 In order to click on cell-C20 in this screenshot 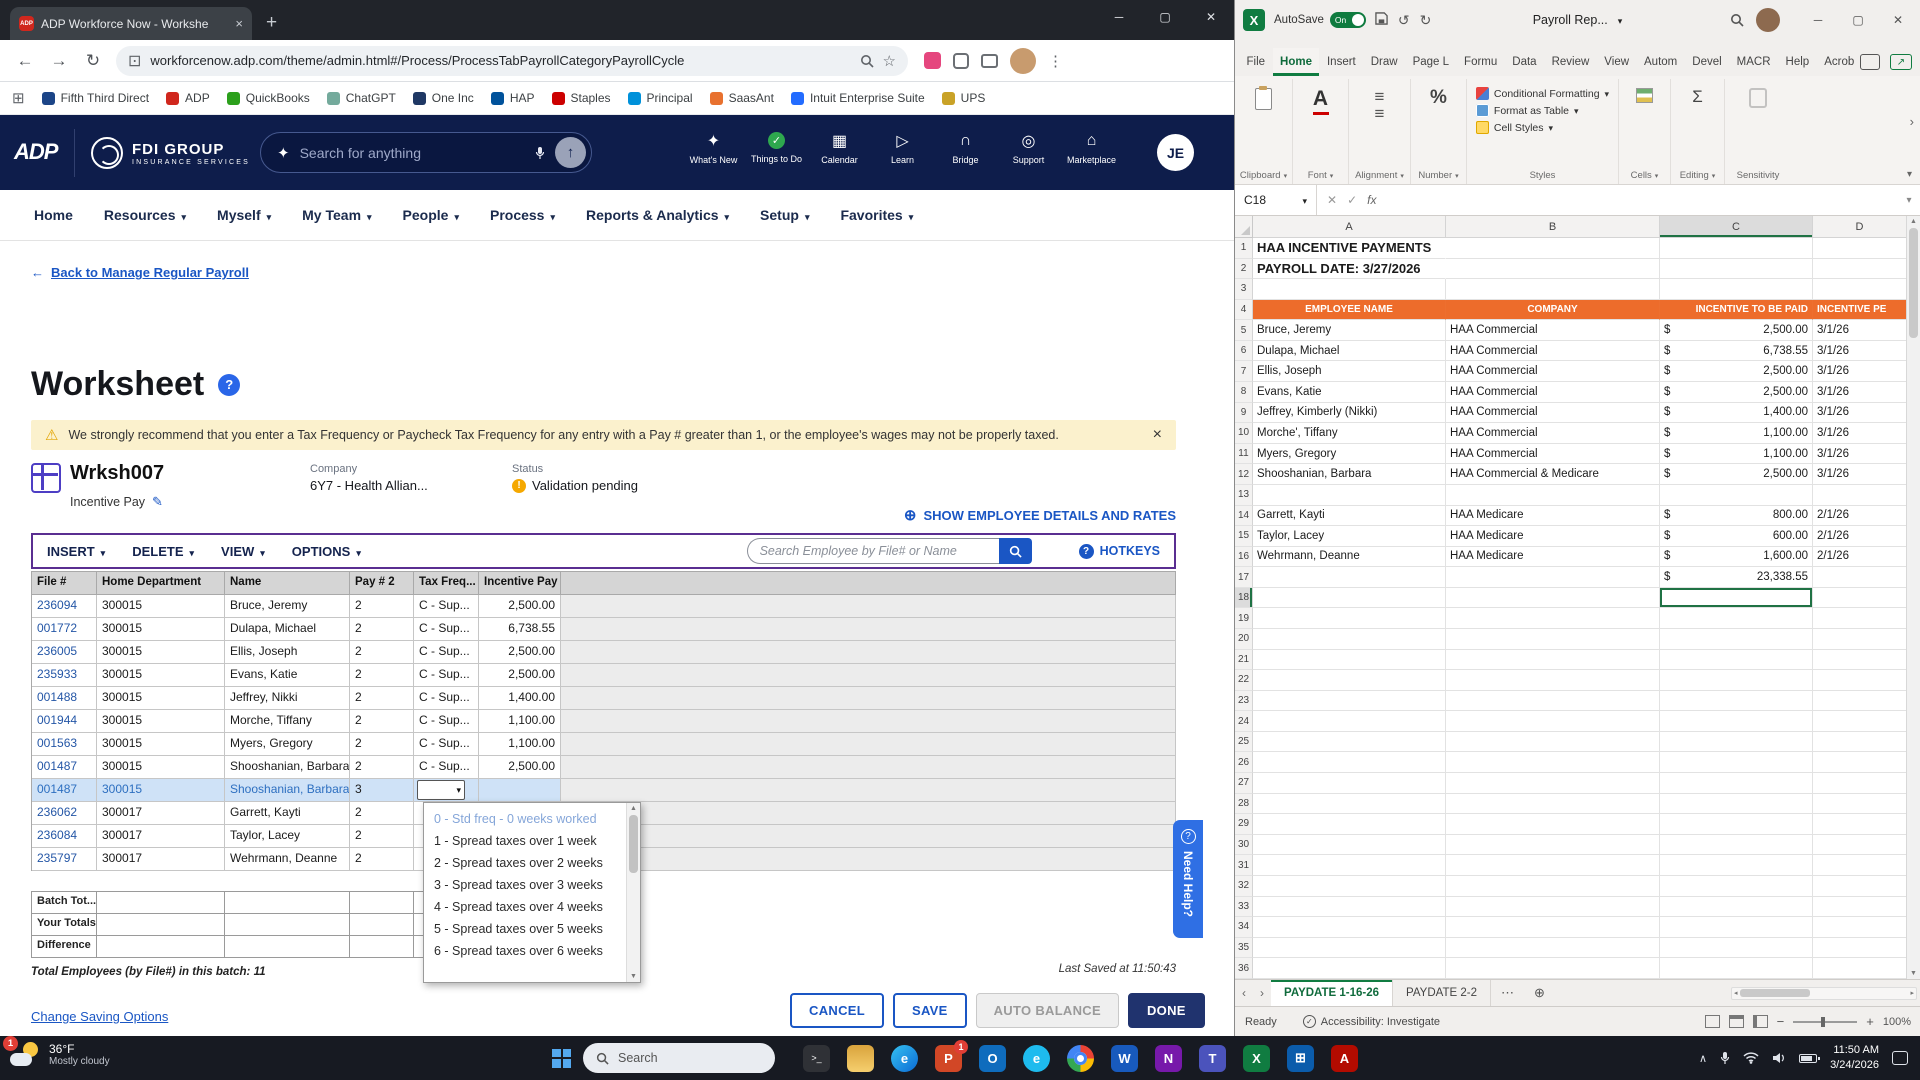, I will do `click(1736, 639)`.